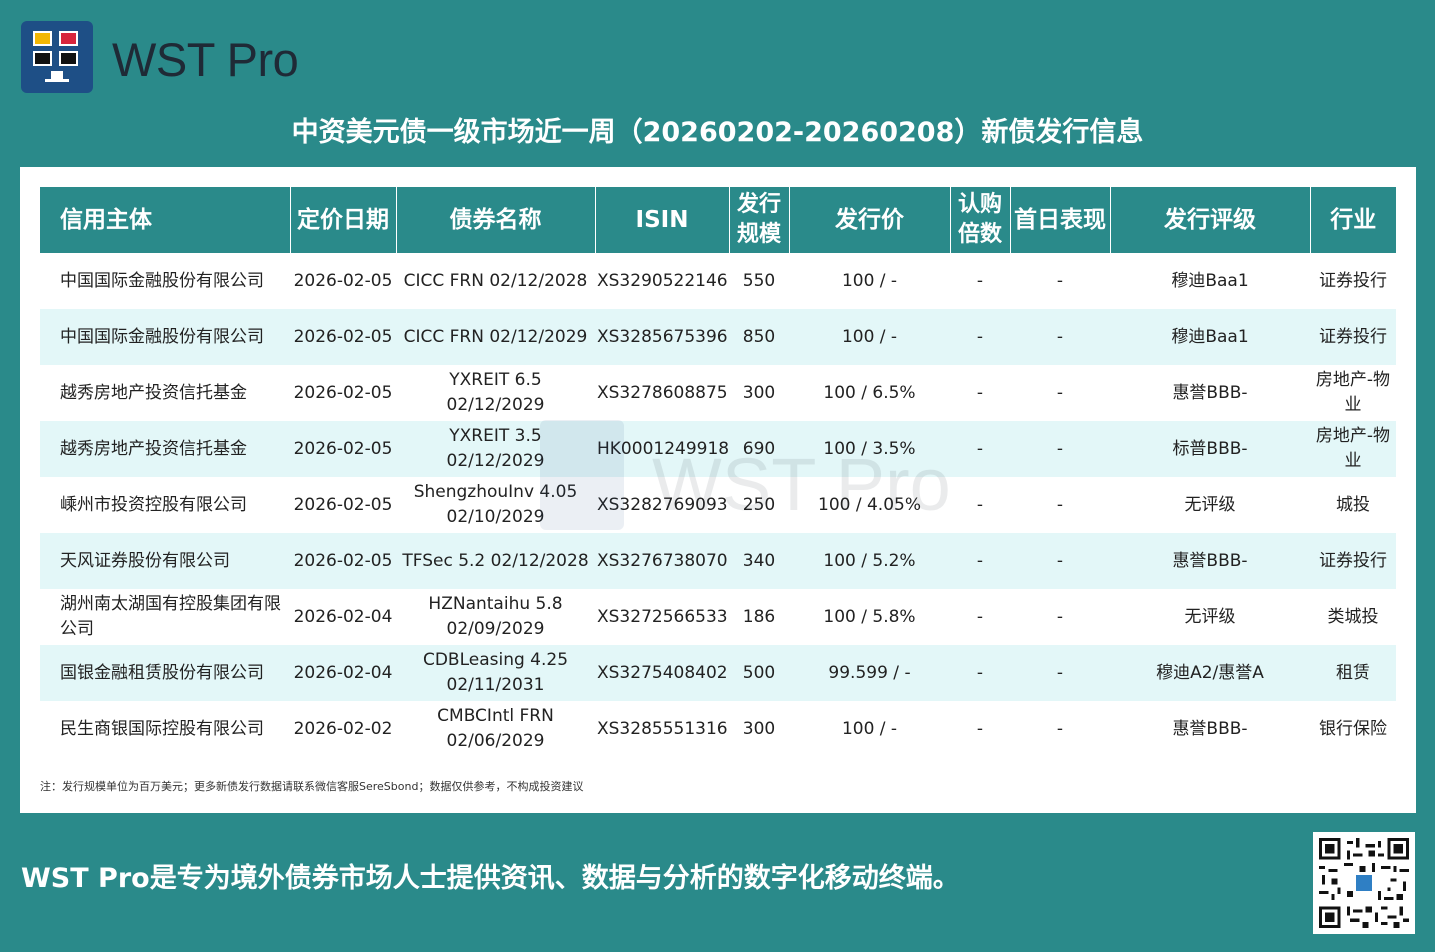 Image resolution: width=1435 pixels, height=952 pixels. I want to click on cell-isin: XS3276738070, so click(662, 561).